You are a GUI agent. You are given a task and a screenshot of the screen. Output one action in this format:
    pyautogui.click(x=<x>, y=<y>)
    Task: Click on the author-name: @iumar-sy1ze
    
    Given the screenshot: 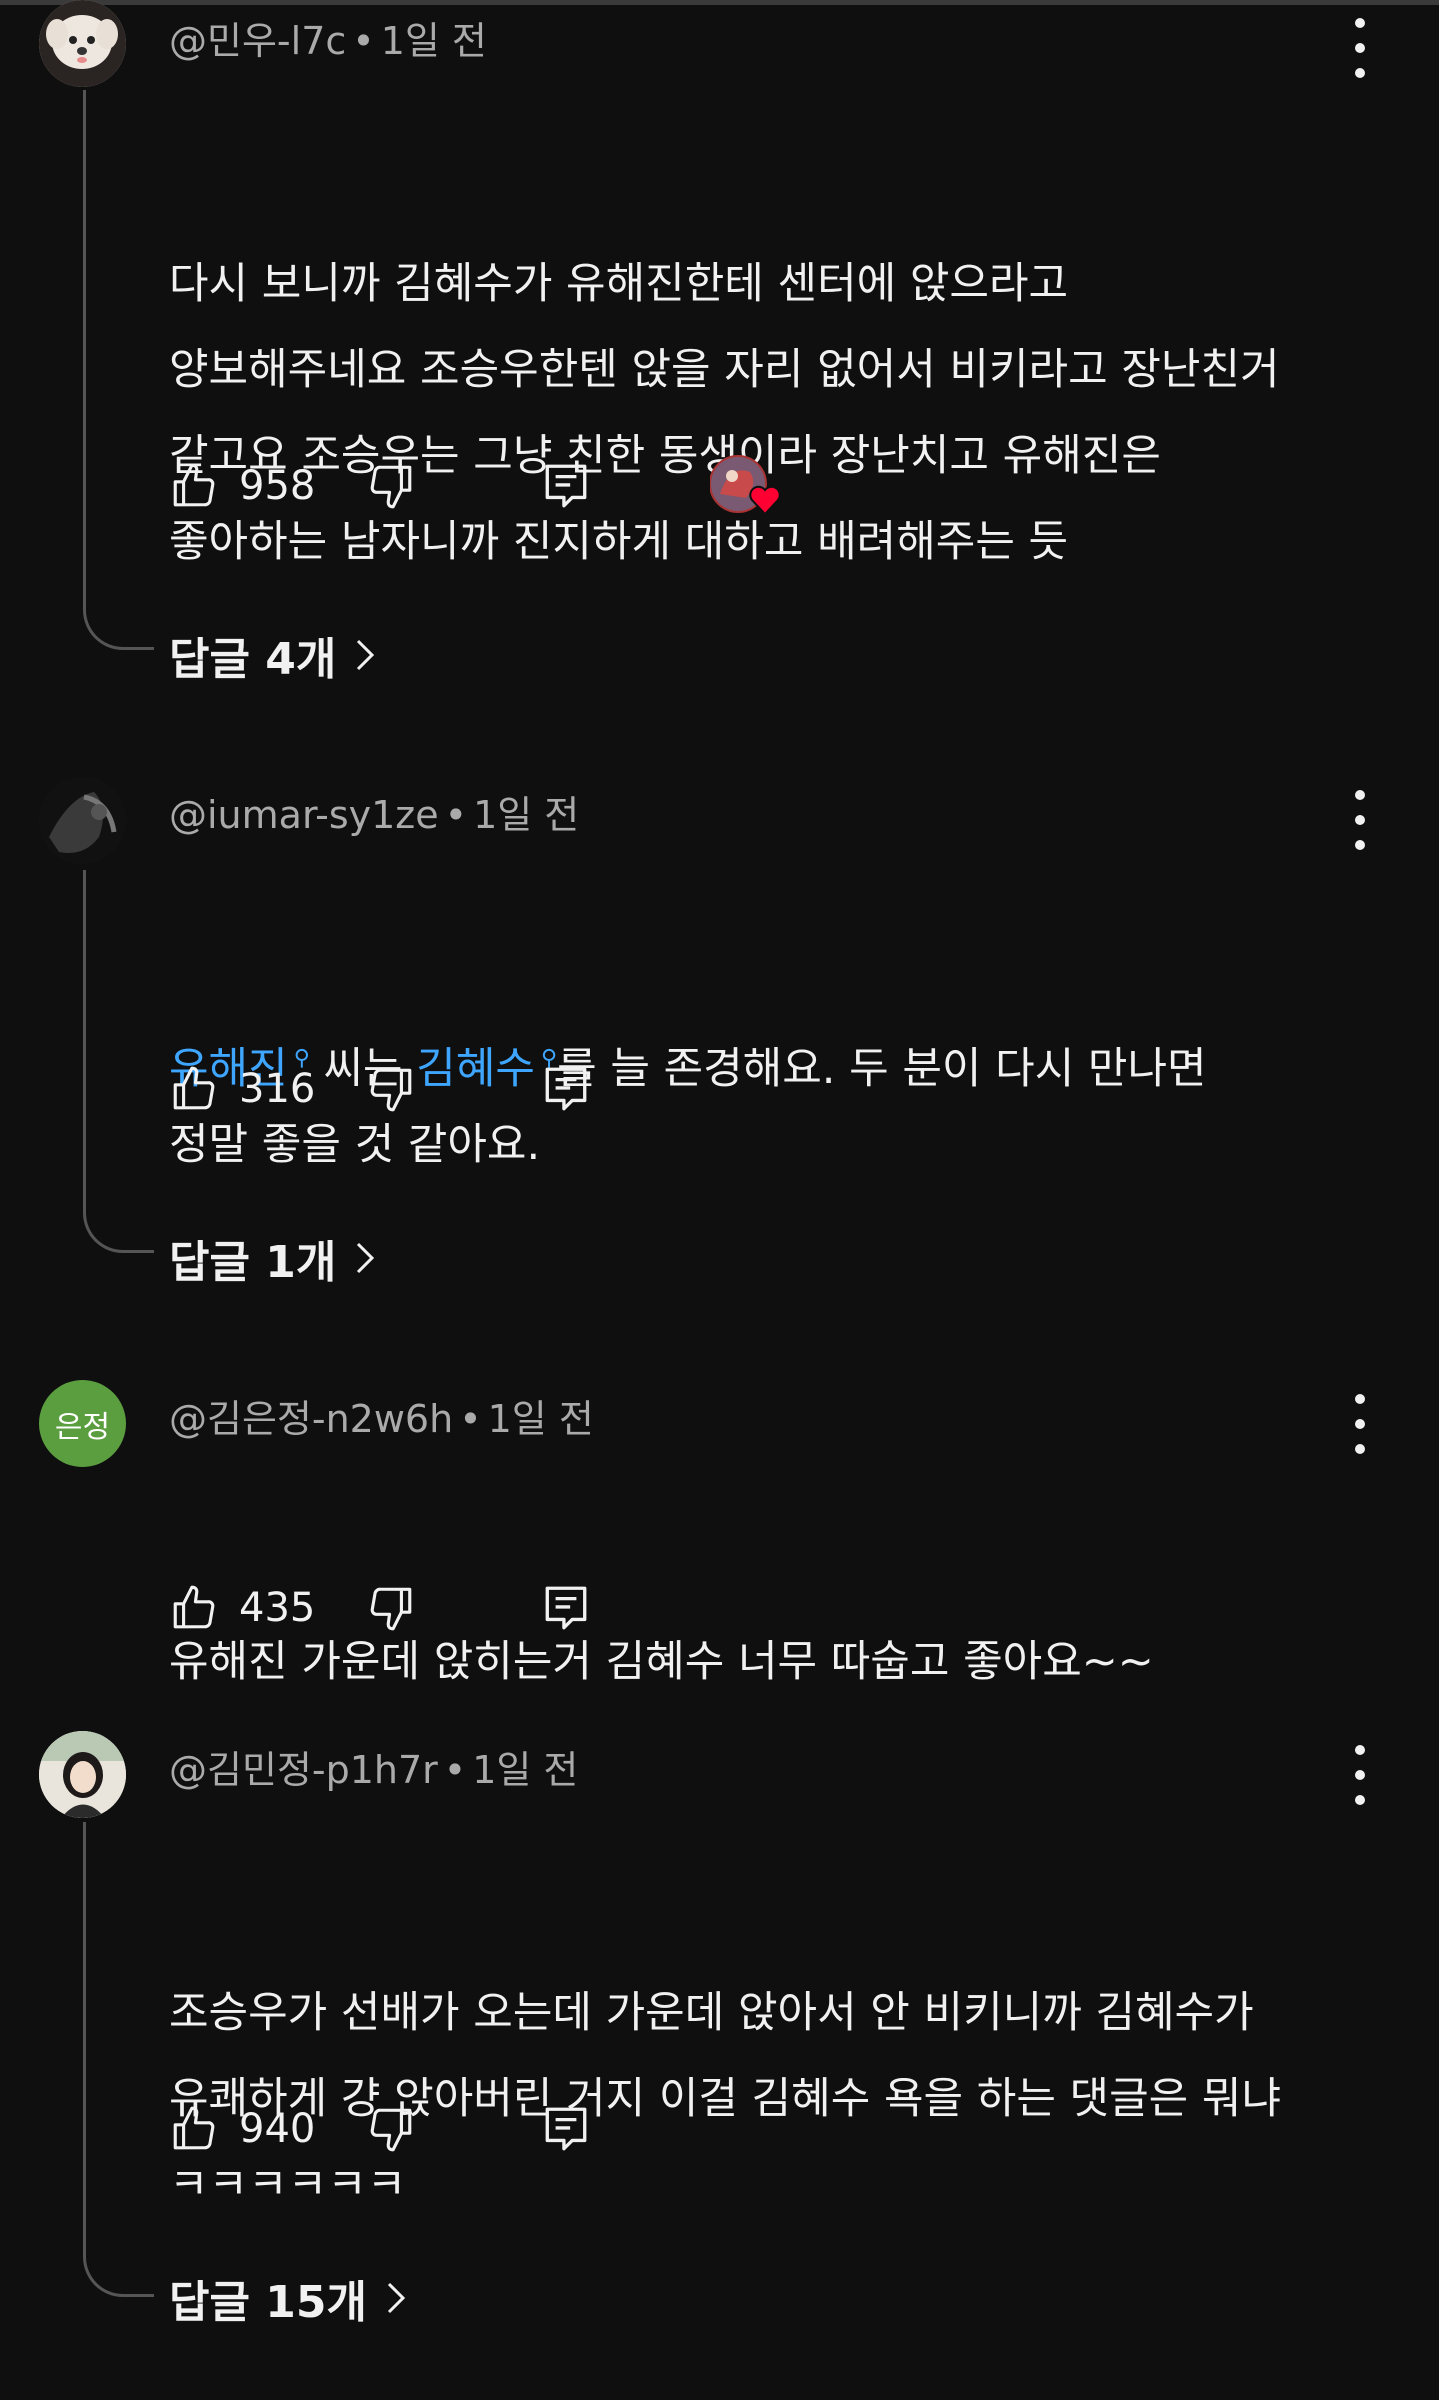 What is the action you would take?
    pyautogui.click(x=304, y=815)
    